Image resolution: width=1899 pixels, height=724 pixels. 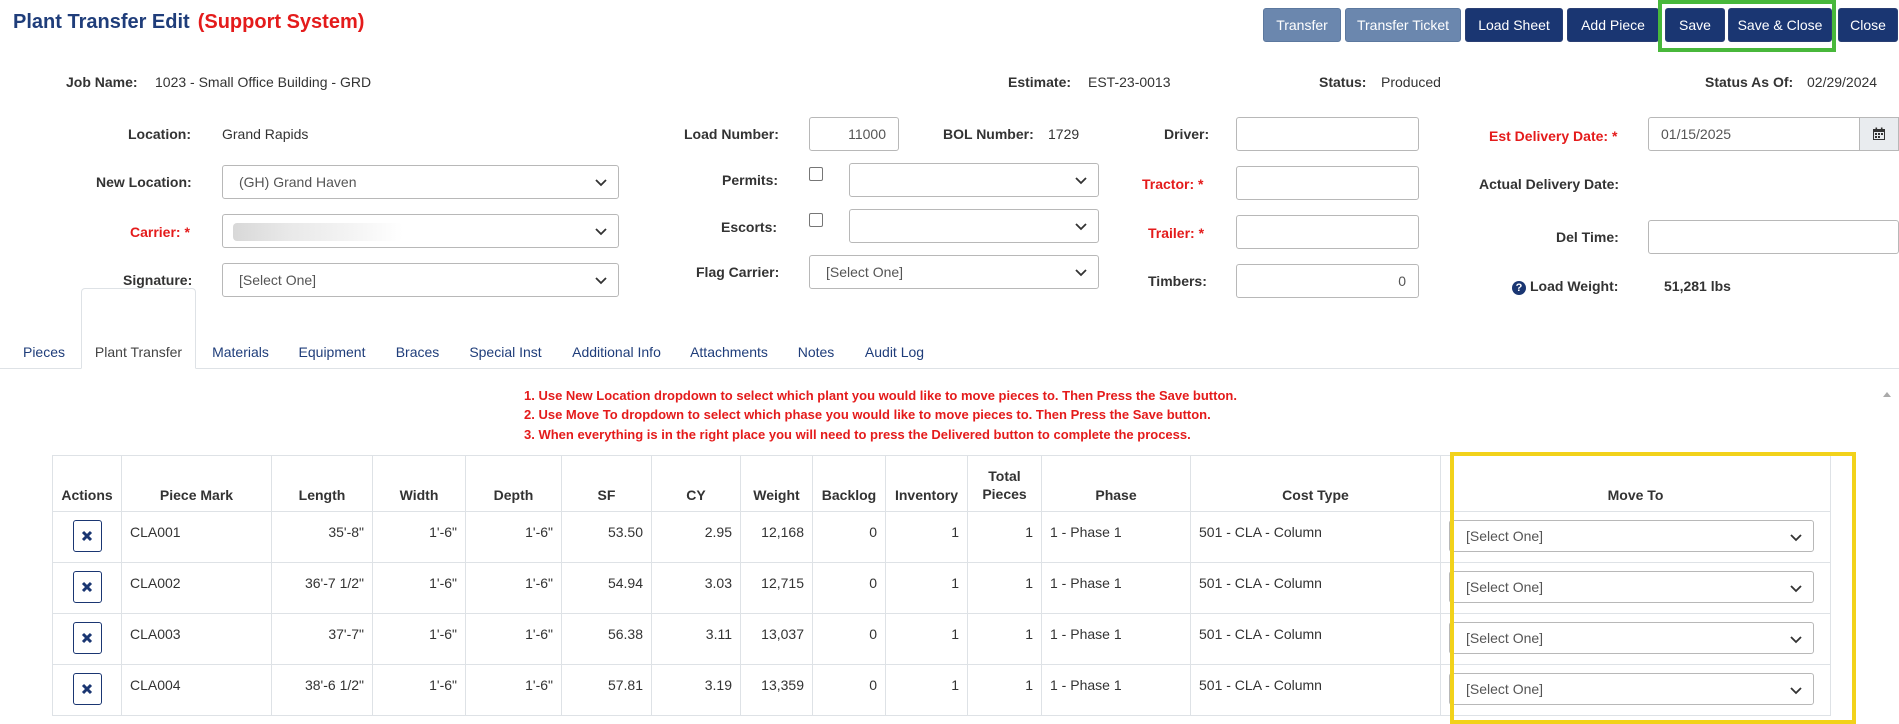 What do you see at coordinates (101, 22) in the screenshot?
I see `page-title-text: Plant Transfer Edit` at bounding box center [101, 22].